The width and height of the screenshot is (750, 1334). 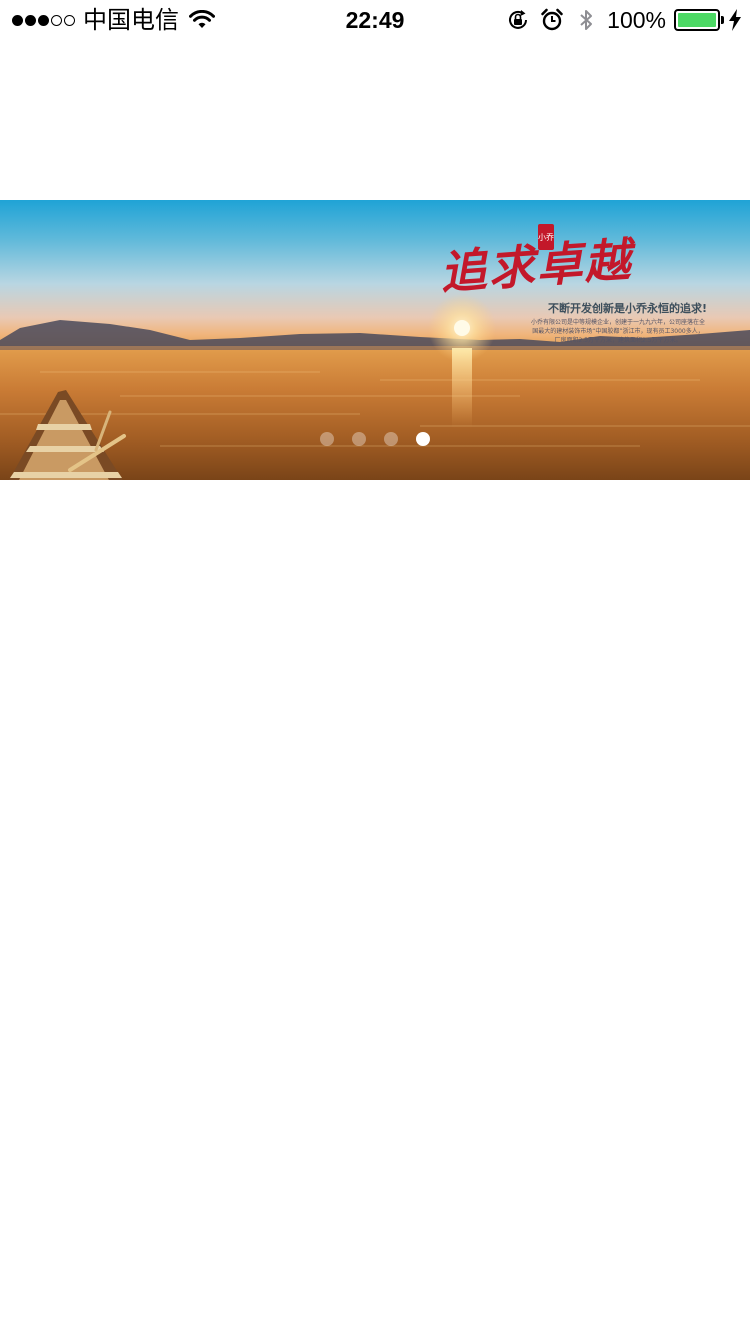 What do you see at coordinates (423, 439) in the screenshot?
I see `page-dot-active` at bounding box center [423, 439].